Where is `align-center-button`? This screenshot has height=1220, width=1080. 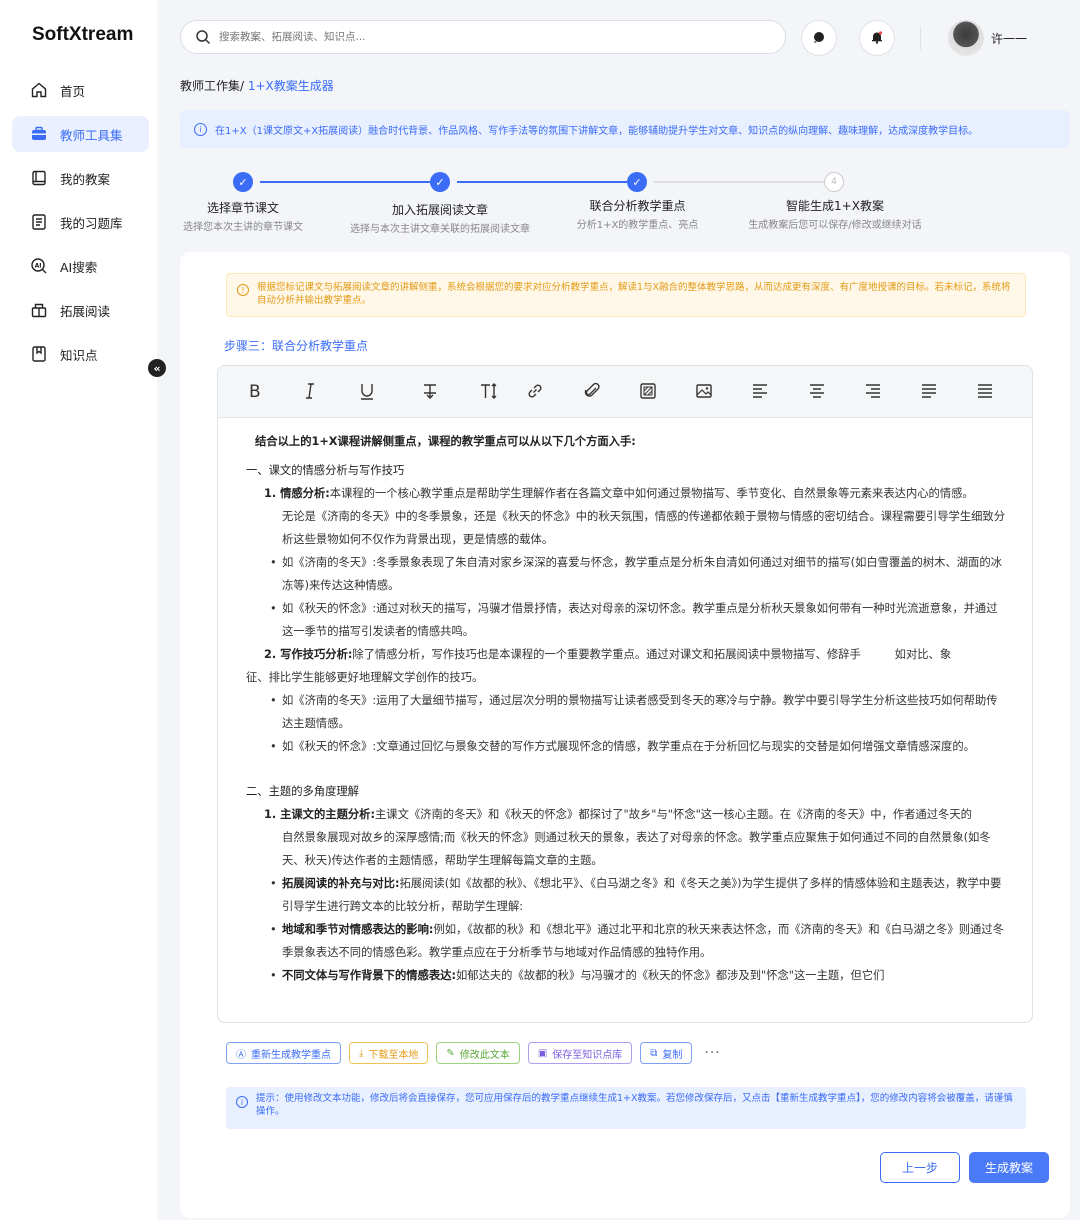 align-center-button is located at coordinates (817, 392).